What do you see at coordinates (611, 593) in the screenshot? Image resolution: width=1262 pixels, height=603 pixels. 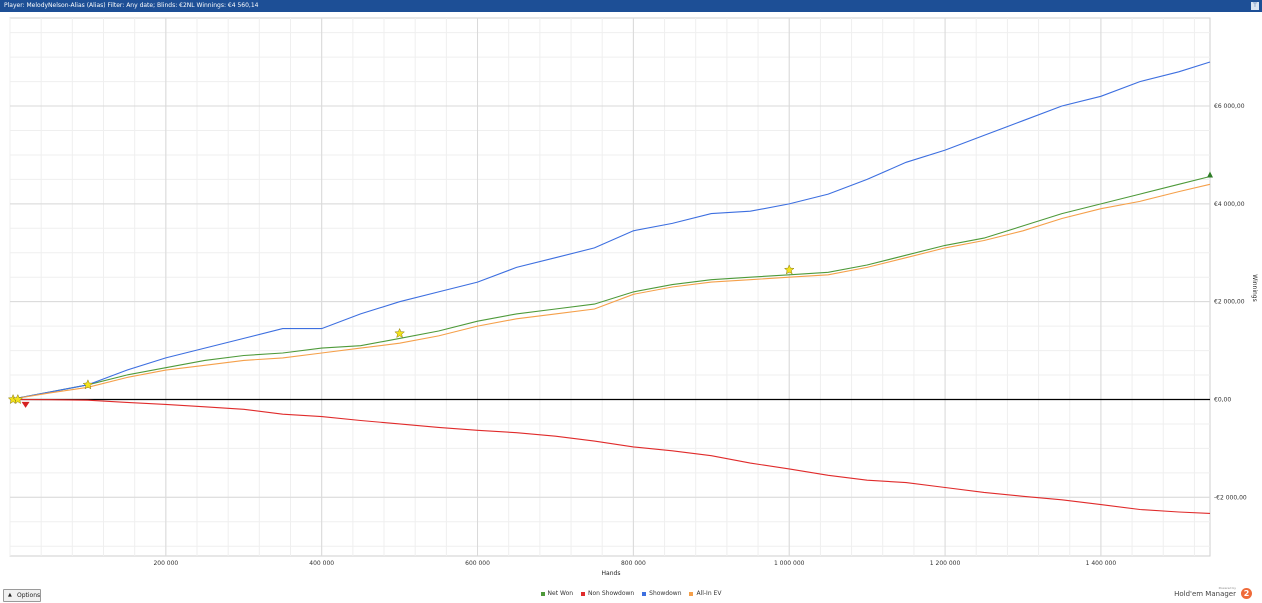 I see `legend-label: Non Showdown` at bounding box center [611, 593].